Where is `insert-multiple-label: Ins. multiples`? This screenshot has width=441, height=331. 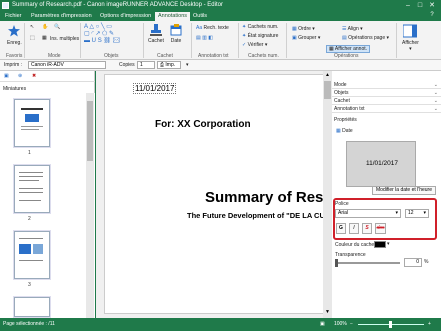
insert-multiple-label: Ins. multiples is located at coordinates (64, 39).